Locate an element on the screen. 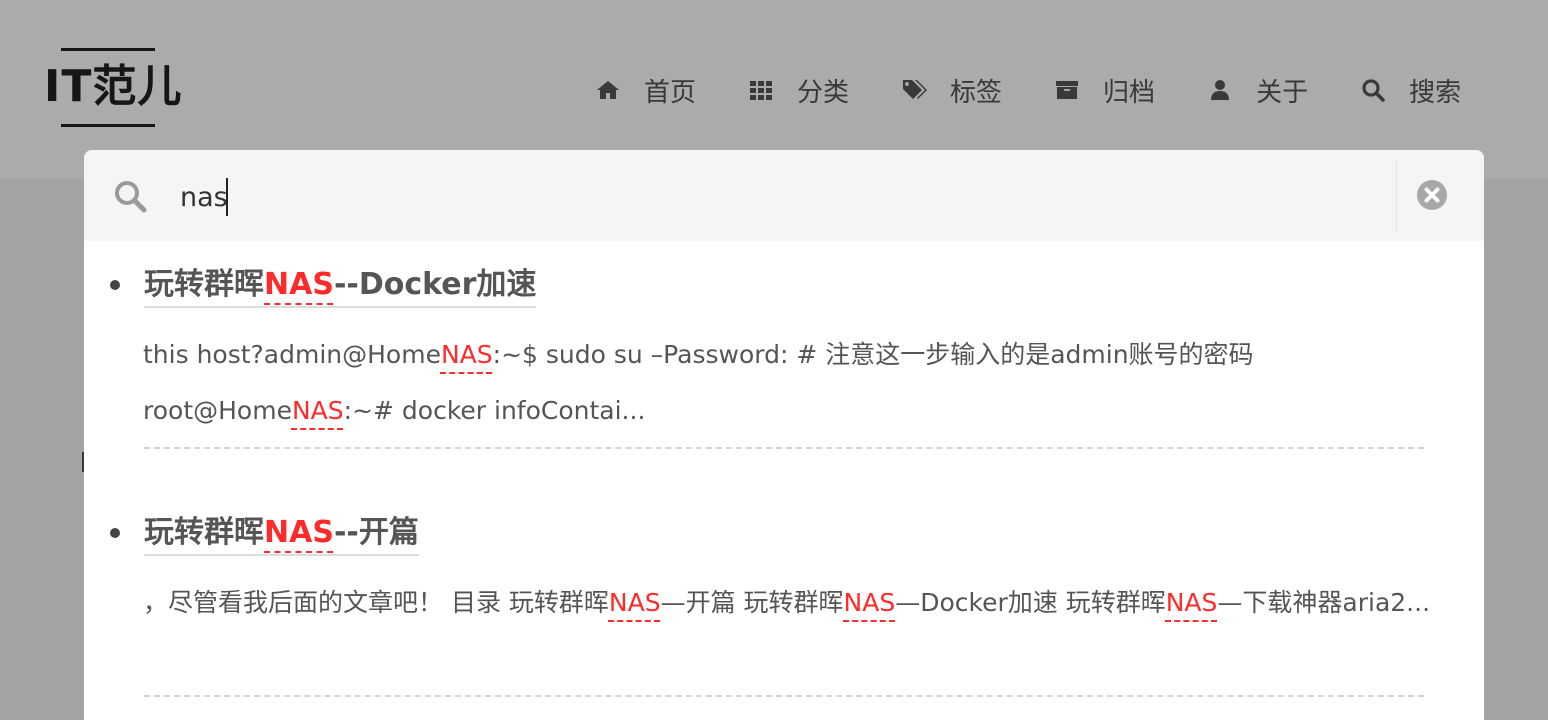 The width and height of the screenshot is (1548, 720). close-icon is located at coordinates (1432, 195).